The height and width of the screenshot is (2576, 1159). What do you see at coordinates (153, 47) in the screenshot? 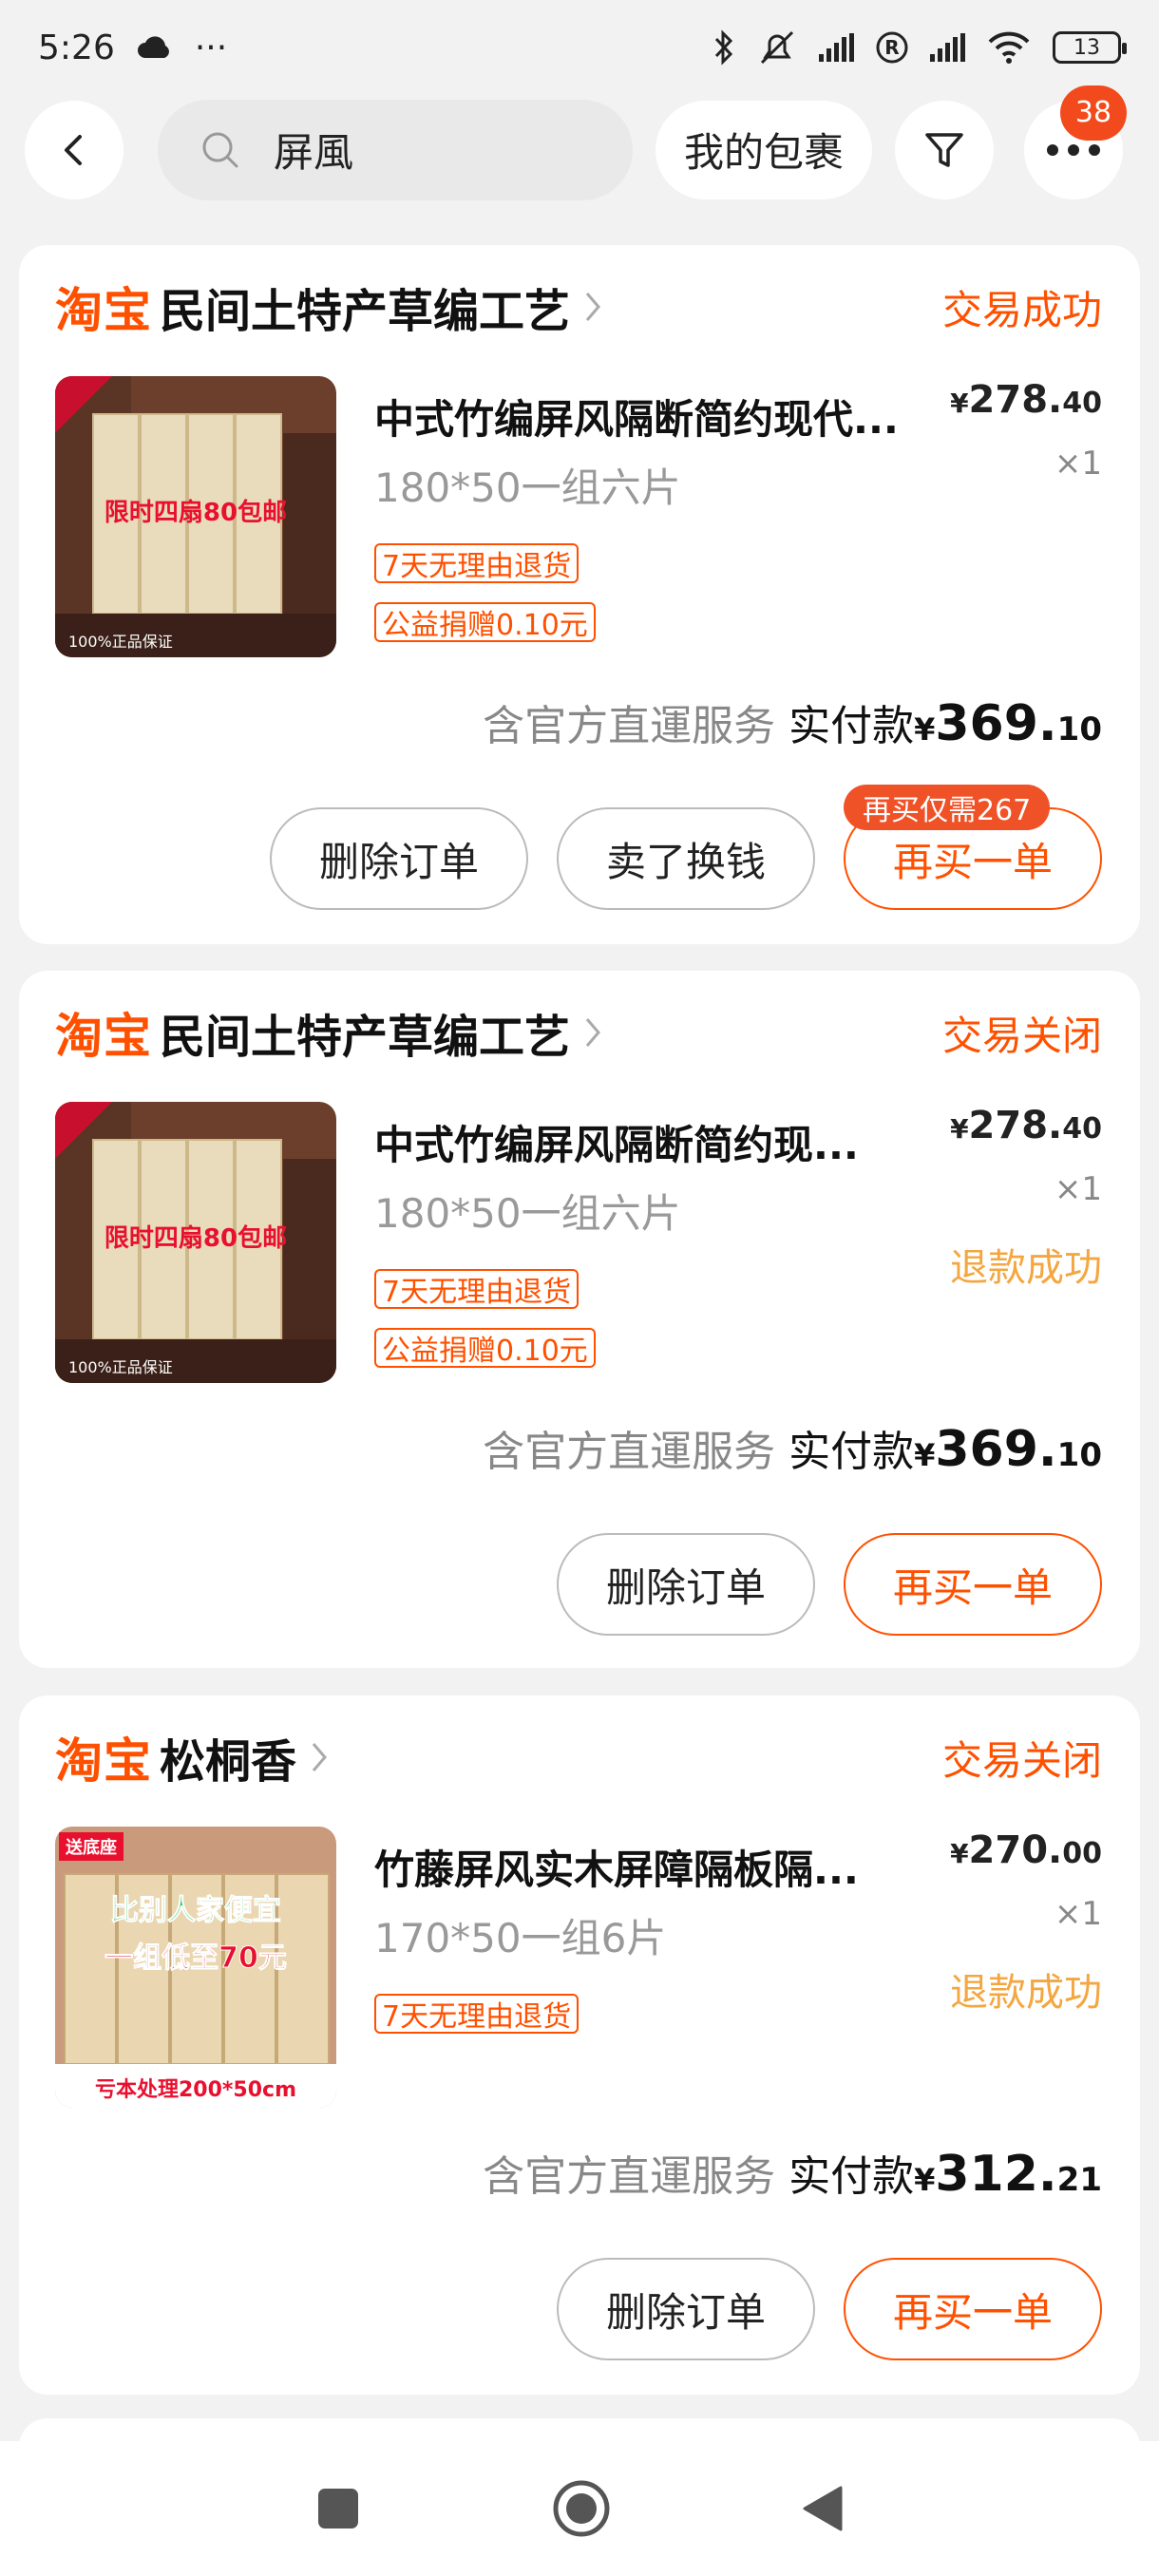
I see `cloud-icon` at bounding box center [153, 47].